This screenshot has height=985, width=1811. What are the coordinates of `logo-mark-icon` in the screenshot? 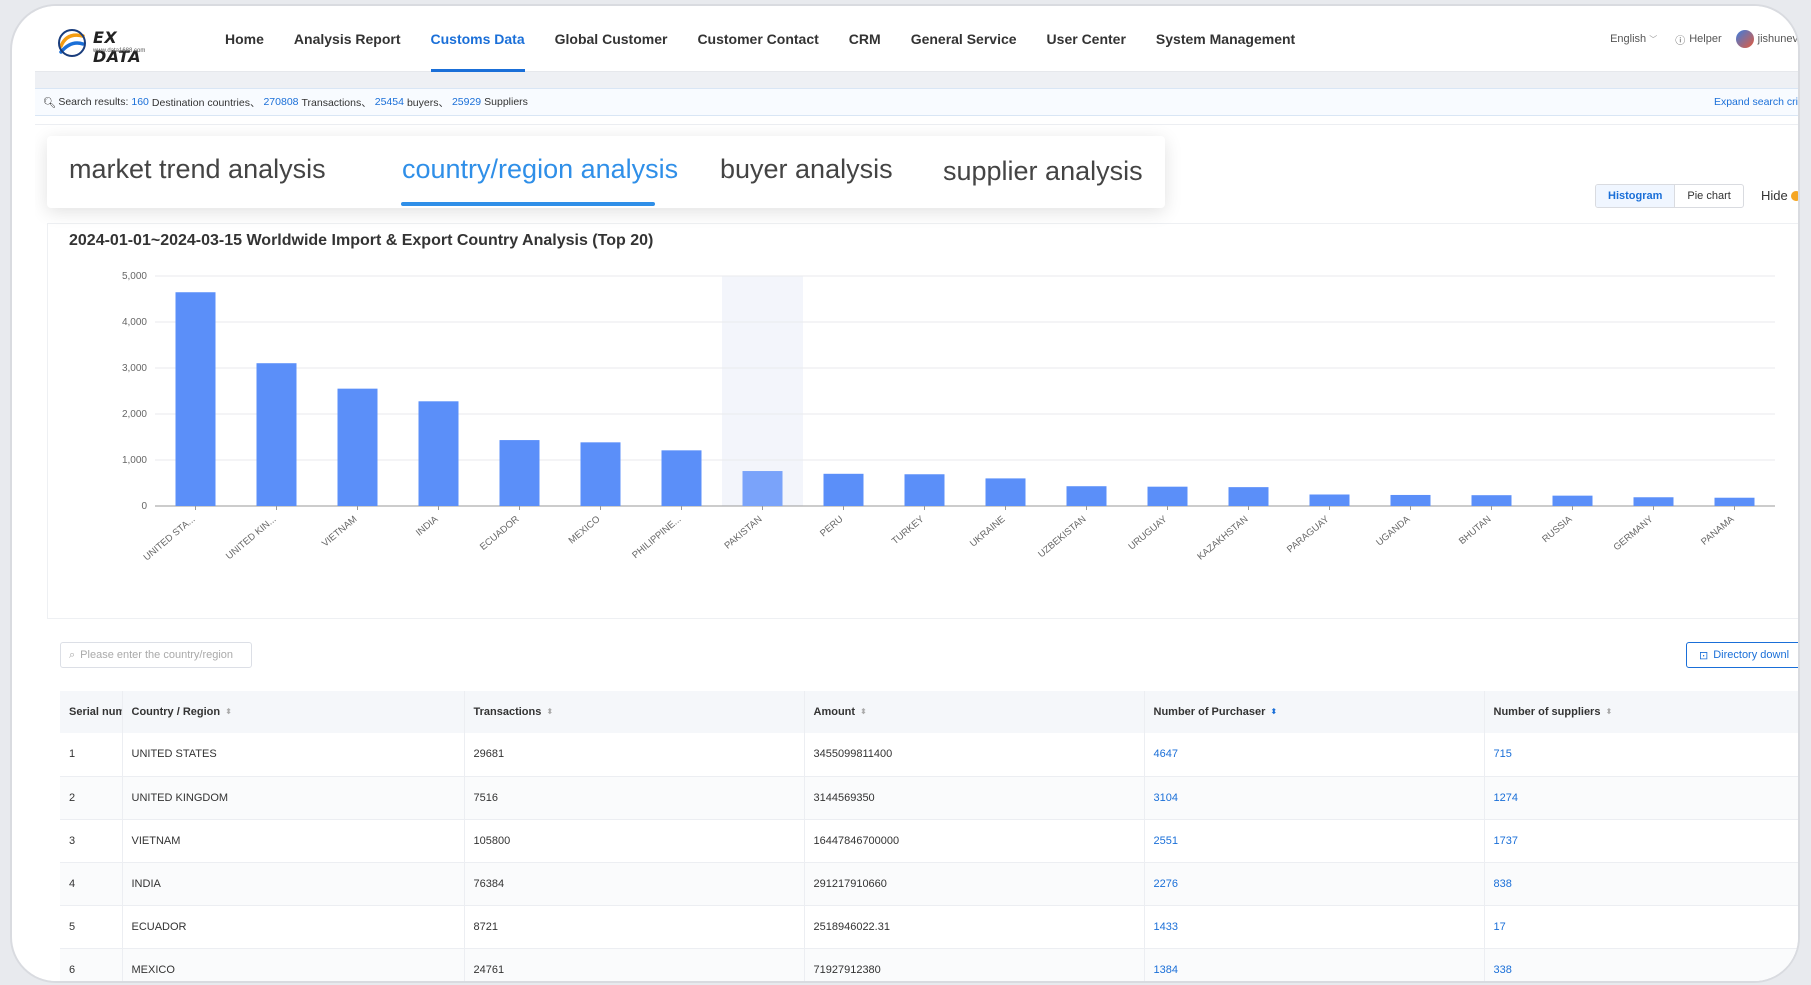 It's located at (72, 43).